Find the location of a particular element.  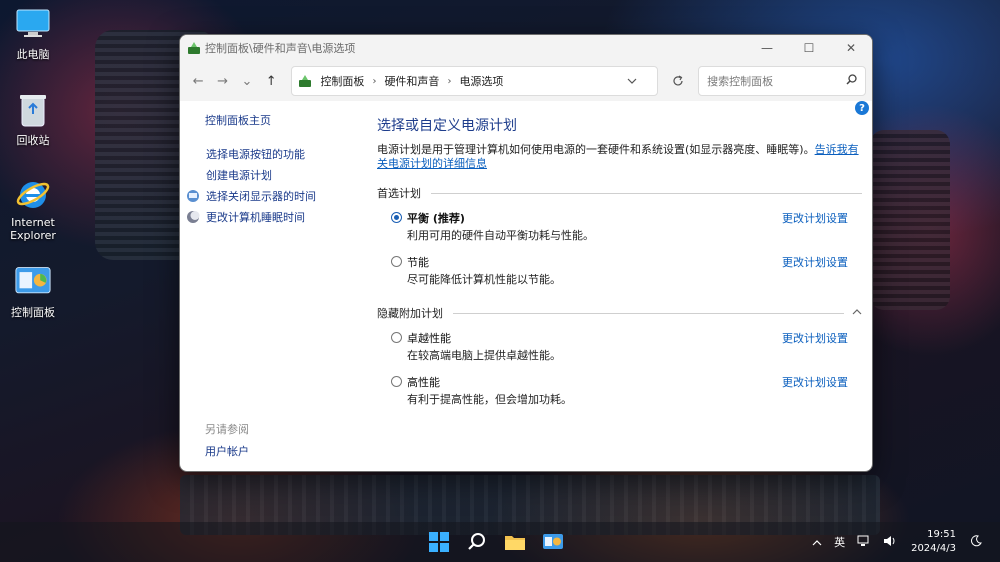

navigation-bar: ← → ⌄ ↑ 控制面板 › 硬件和声音 › 电源选项 搜索控制面板 is located at coordinates (526, 81).